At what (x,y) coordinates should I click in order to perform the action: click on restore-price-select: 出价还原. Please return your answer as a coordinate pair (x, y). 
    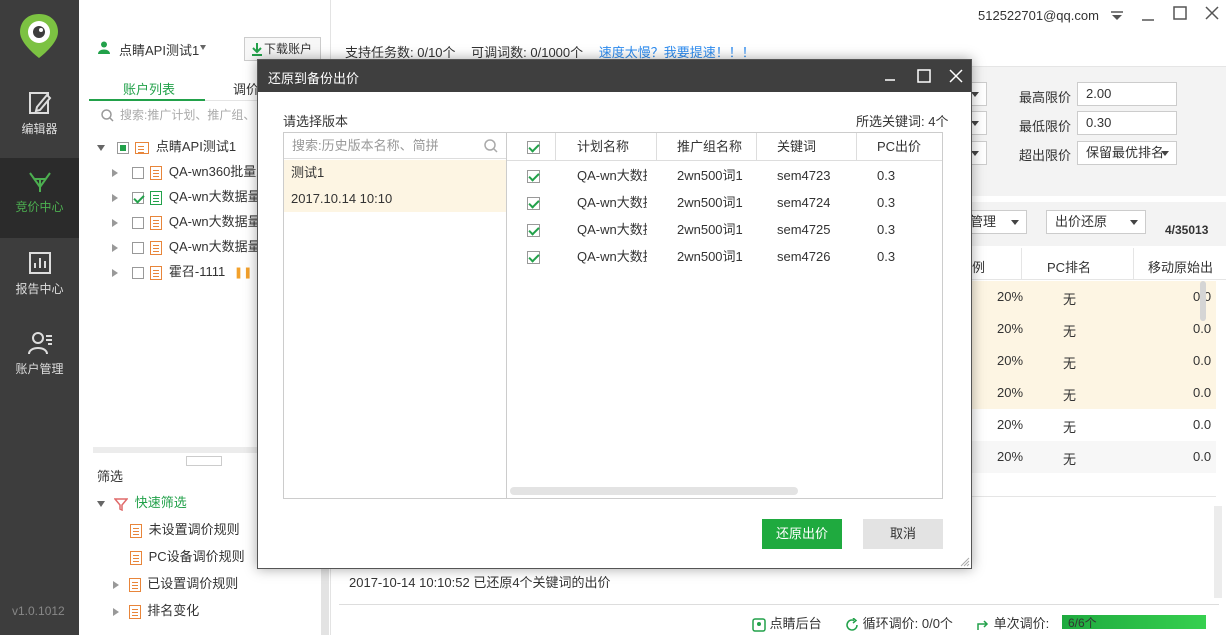
    Looking at the image, I should click on (1096, 222).